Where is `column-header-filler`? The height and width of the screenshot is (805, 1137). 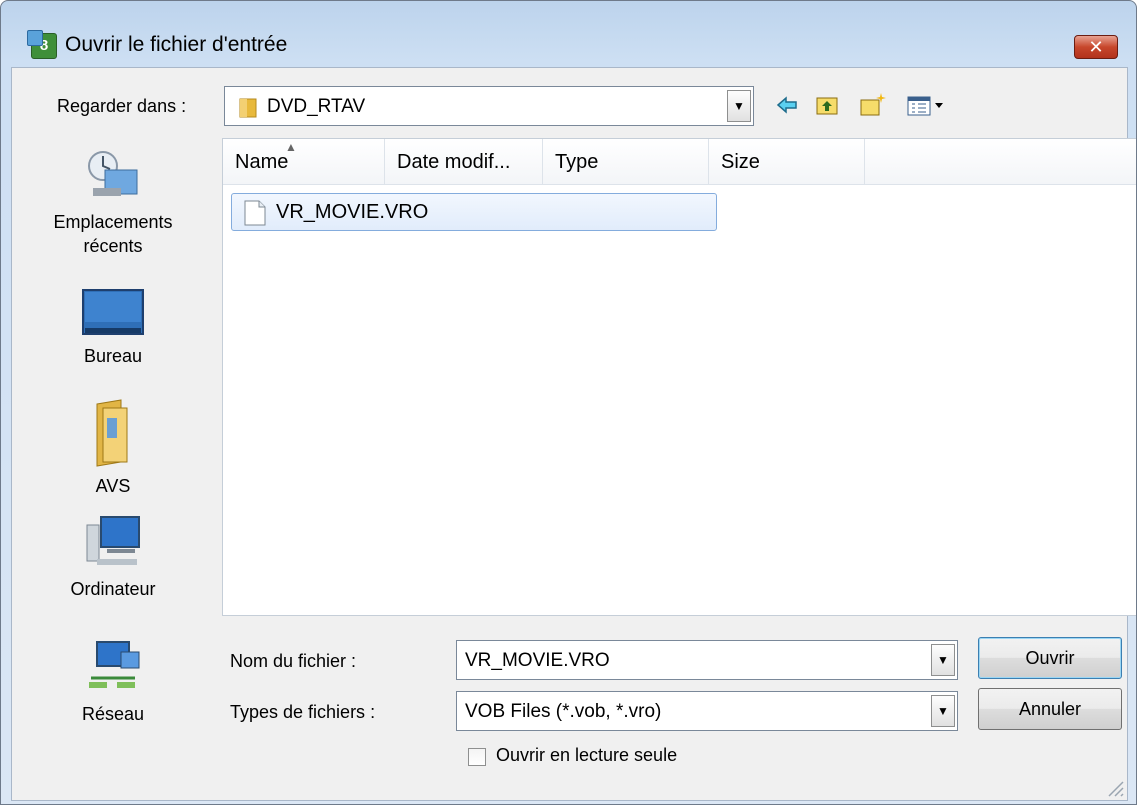
column-header-filler is located at coordinates (1000, 162).